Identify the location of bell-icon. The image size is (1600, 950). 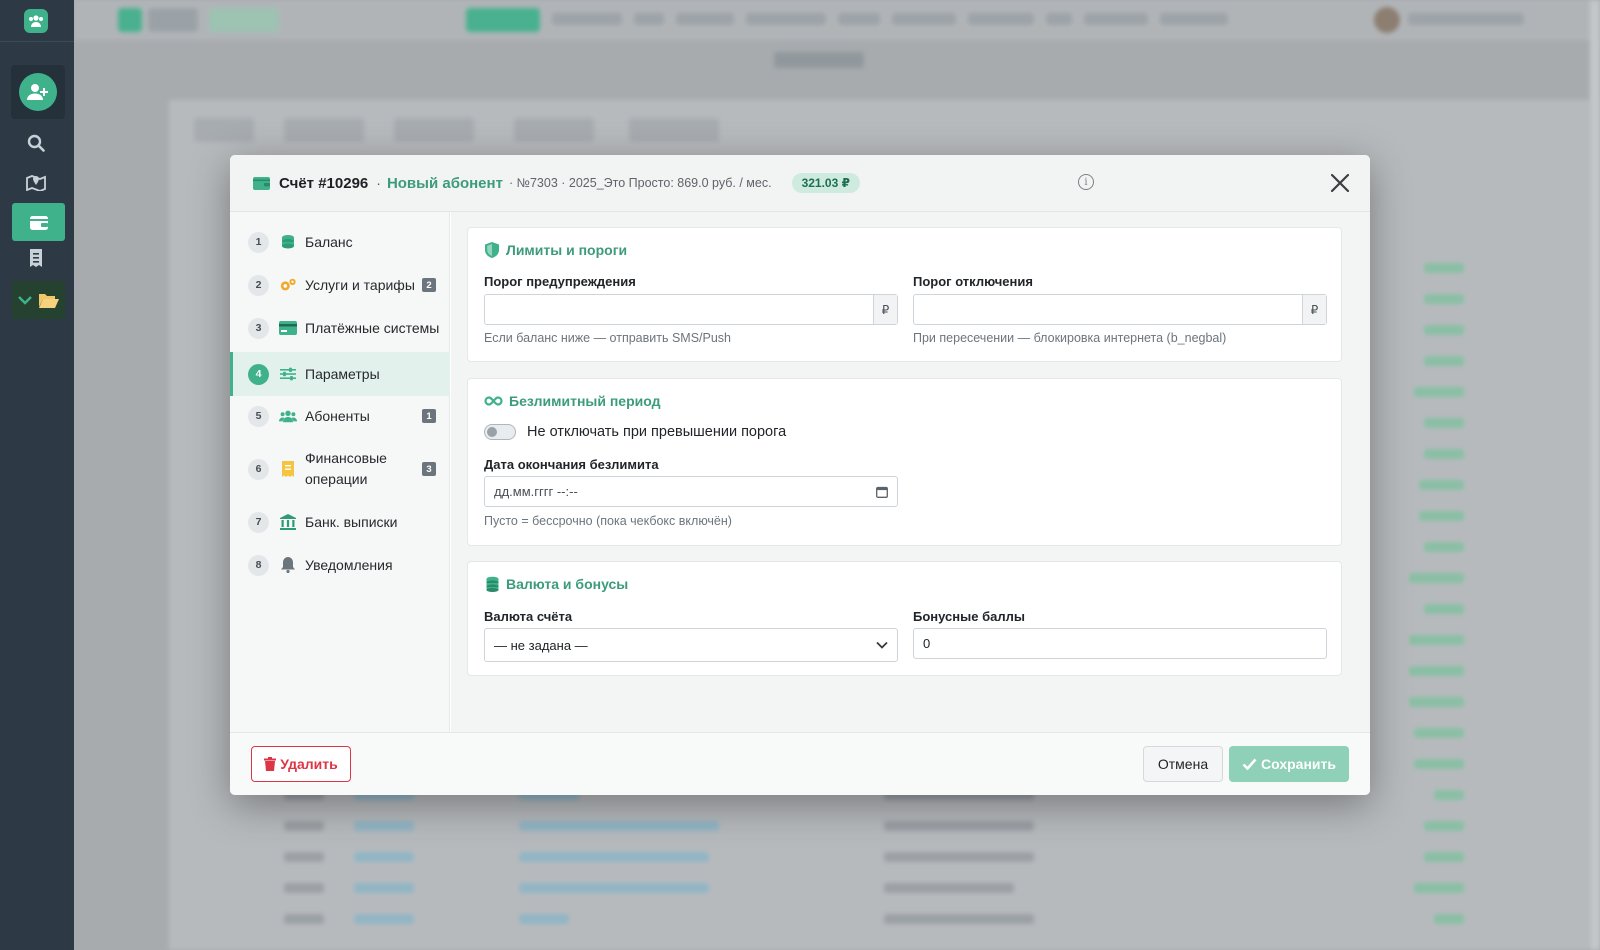
(288, 565).